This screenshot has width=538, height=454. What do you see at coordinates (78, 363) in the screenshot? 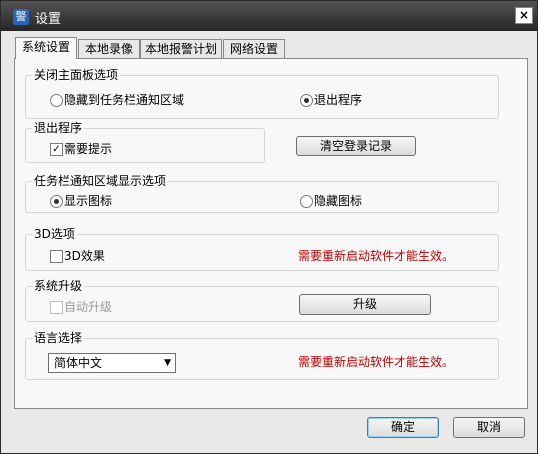
I see `language-selected-value: 简体中文` at bounding box center [78, 363].